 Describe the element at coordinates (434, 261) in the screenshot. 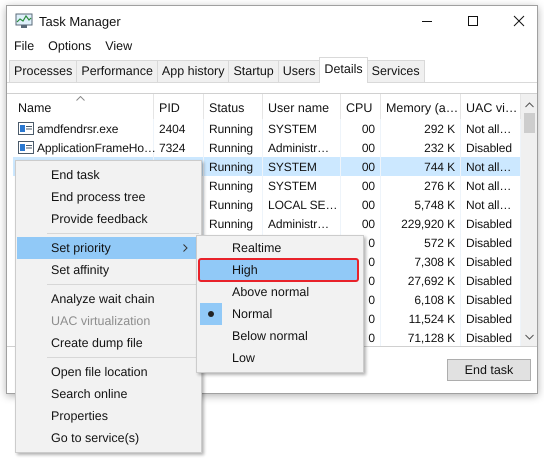

I see `table-cell: 7,308 K` at that location.